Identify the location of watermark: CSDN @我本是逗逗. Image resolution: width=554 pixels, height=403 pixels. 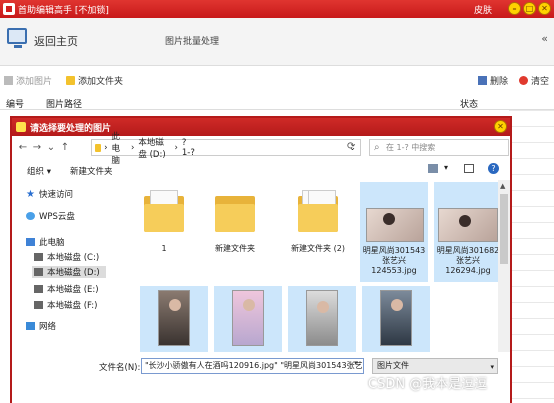
(428, 384).